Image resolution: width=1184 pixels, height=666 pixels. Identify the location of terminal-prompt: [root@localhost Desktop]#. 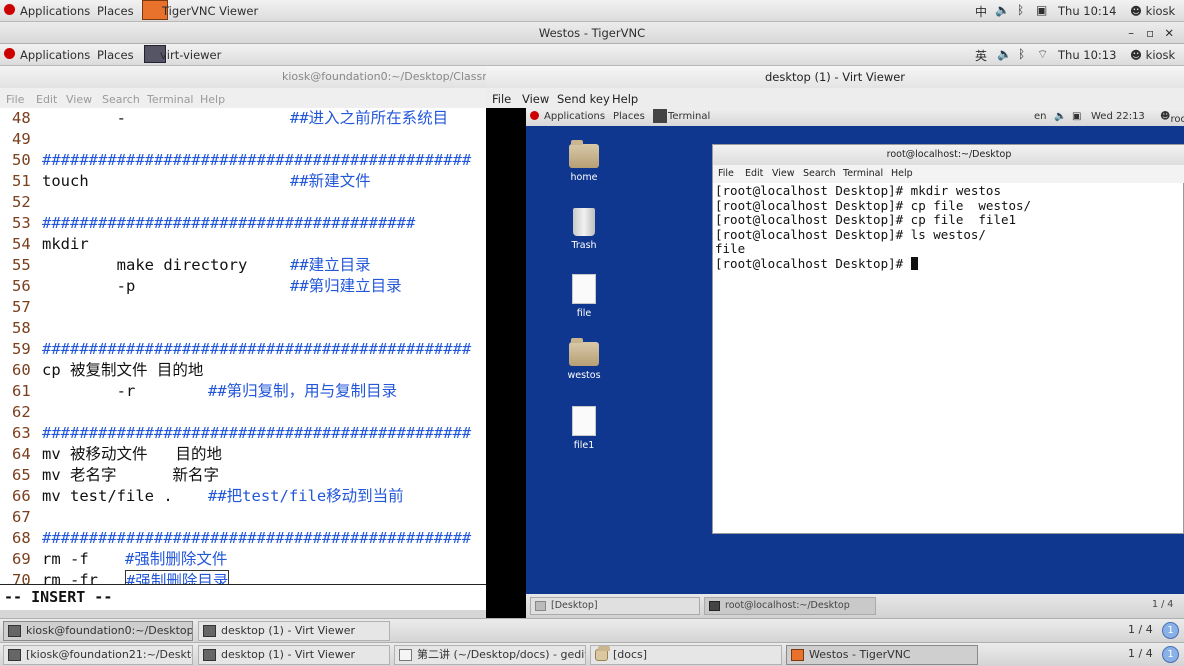
(813, 263).